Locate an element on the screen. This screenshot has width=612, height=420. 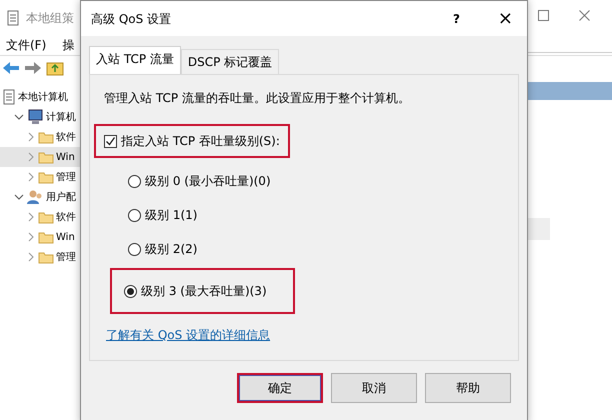
radio-label: 级别 1(1) is located at coordinates (171, 215).